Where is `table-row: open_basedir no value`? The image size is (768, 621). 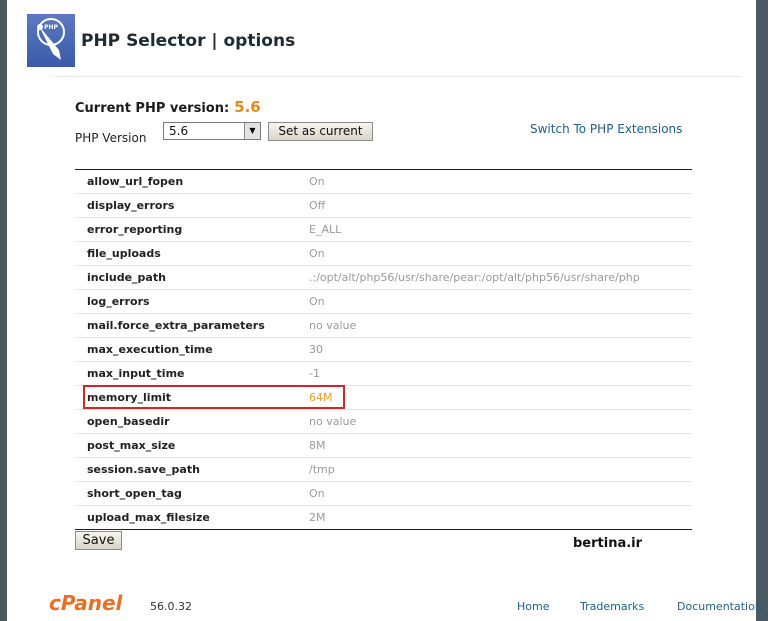 table-row: open_basedir no value is located at coordinates (383, 421).